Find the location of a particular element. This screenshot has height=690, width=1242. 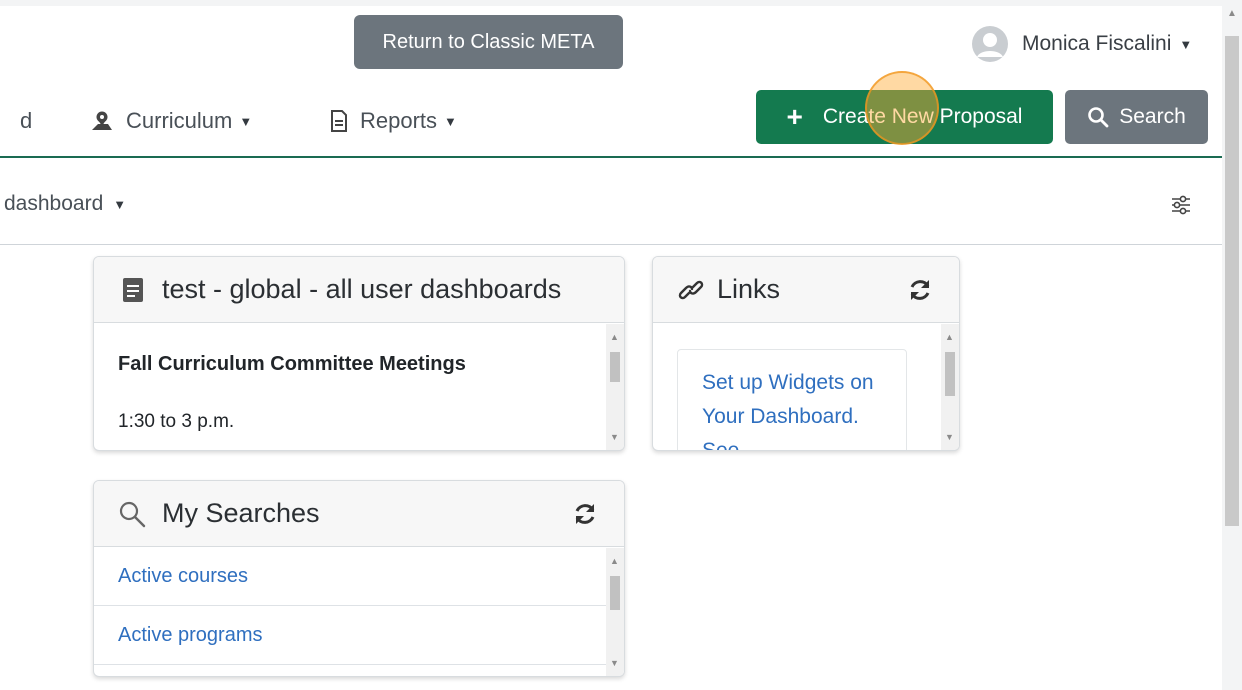

widget-title: Links is located at coordinates (749, 289).